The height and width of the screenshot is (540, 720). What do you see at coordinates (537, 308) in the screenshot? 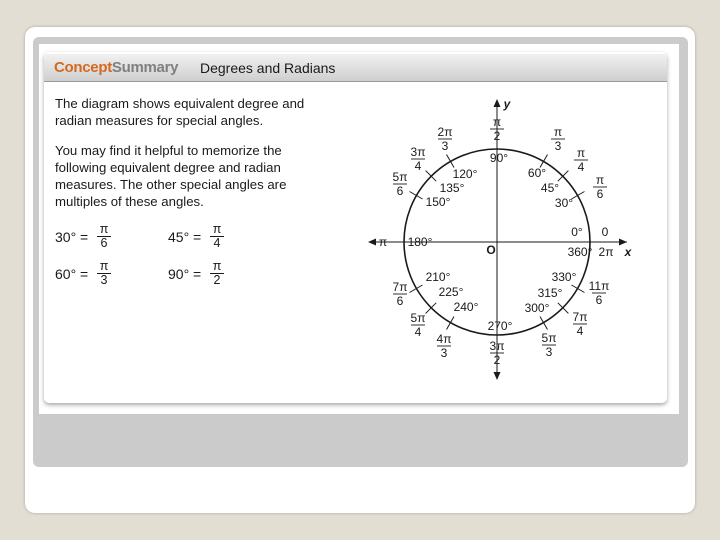
I see `degree-label-300: 300°` at bounding box center [537, 308].